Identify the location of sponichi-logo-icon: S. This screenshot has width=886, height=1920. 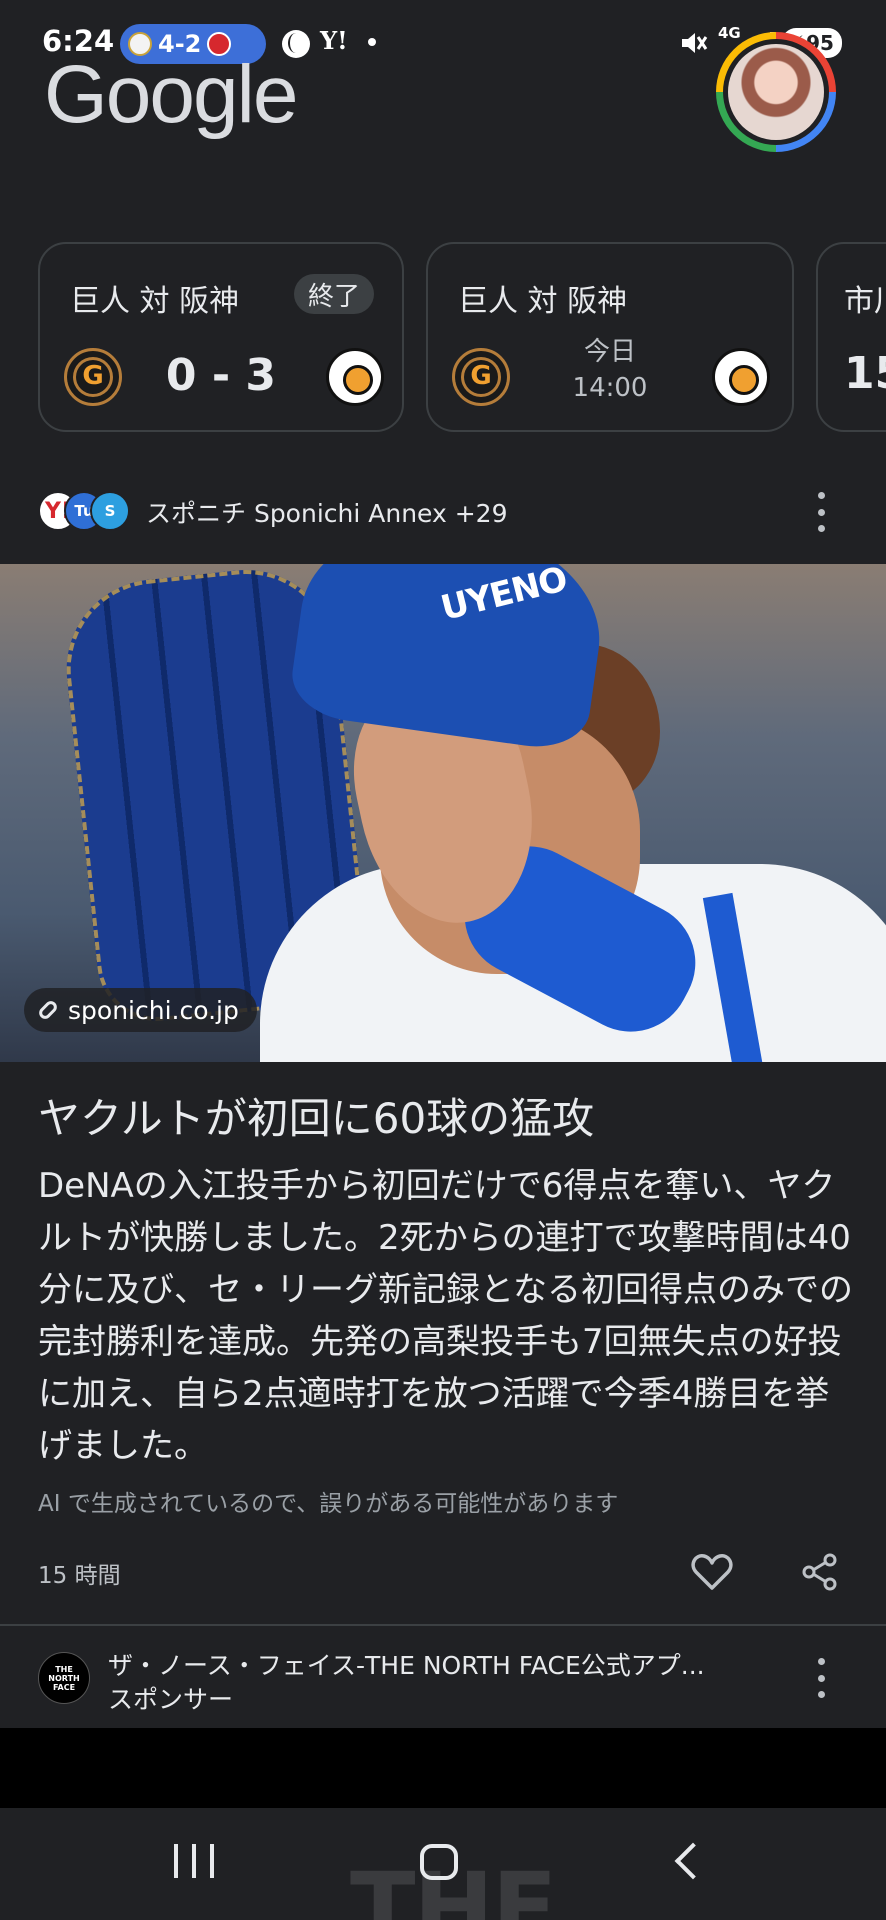
(110, 511).